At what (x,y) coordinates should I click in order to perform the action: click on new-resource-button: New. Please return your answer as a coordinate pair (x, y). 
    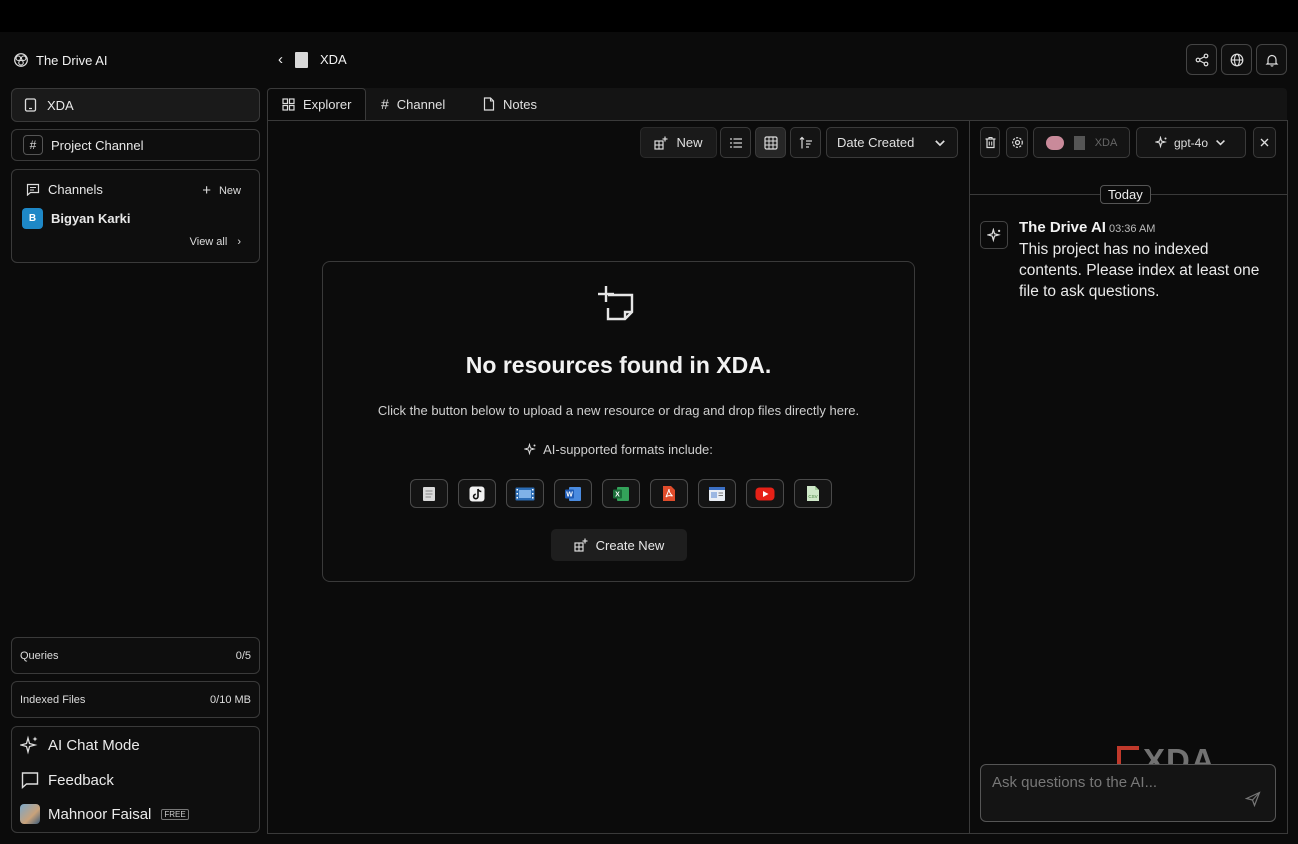
    Looking at the image, I should click on (678, 142).